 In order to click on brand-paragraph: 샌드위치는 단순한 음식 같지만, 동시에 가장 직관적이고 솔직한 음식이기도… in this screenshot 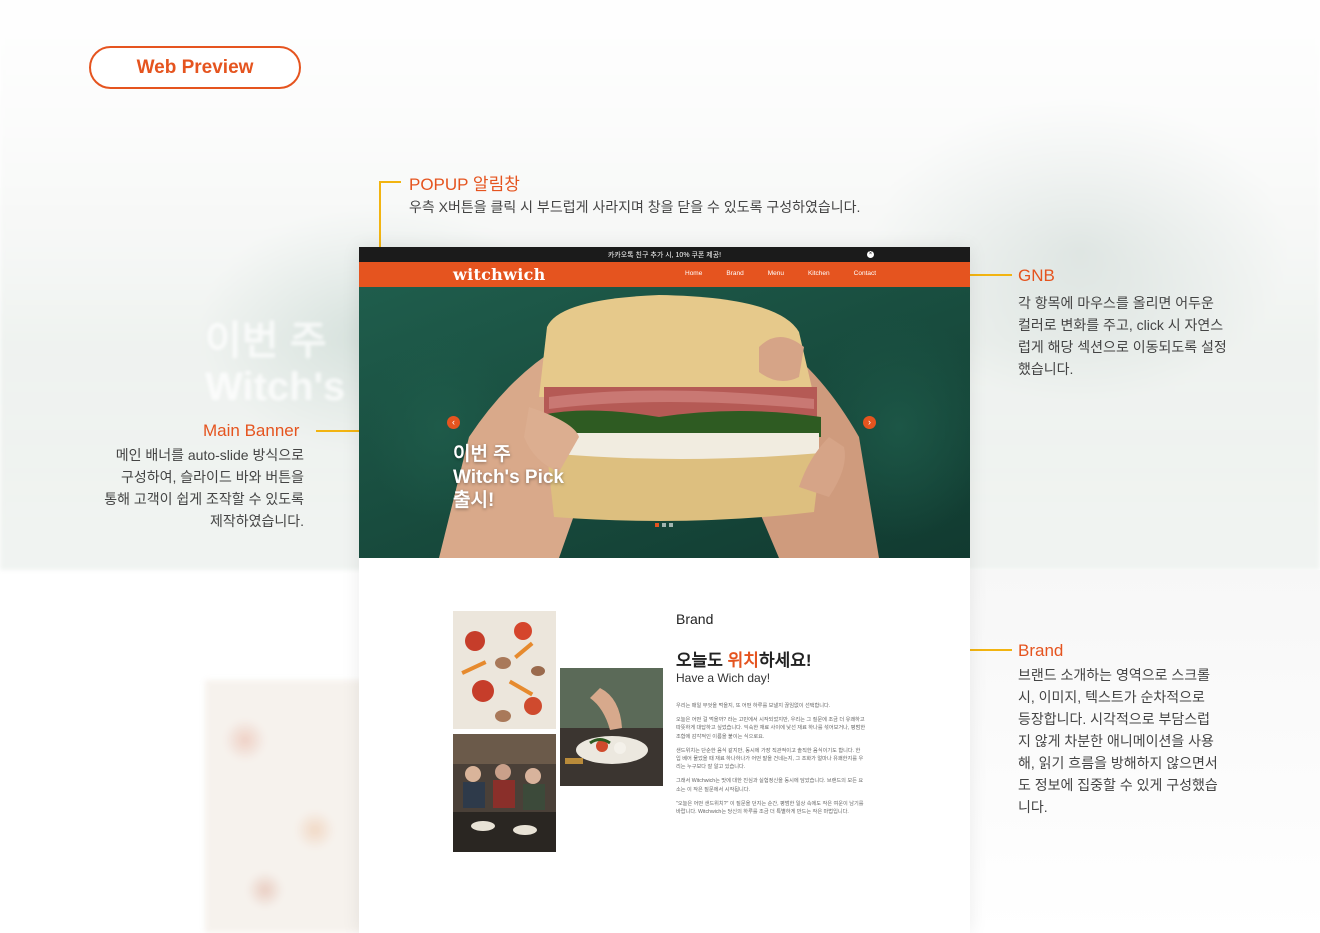, I will do `click(770, 759)`.